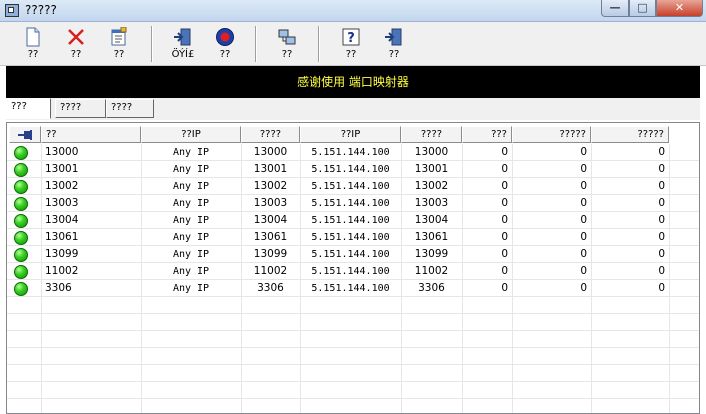 The height and width of the screenshot is (414, 706). What do you see at coordinates (28, 108) in the screenshot?
I see `tab-1: ???` at bounding box center [28, 108].